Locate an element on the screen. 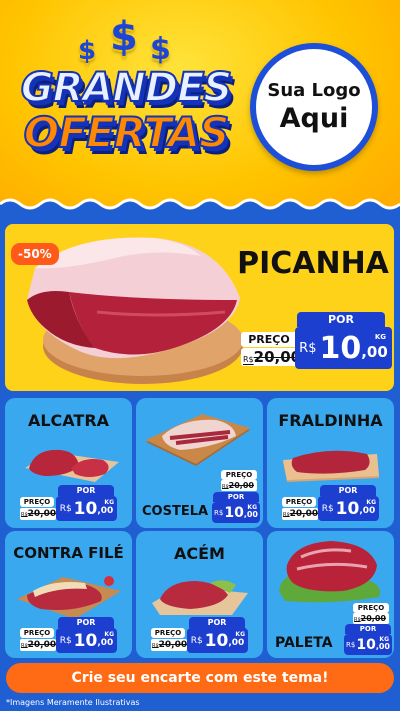 The image size is (400, 711). product-name: FRALDINHA is located at coordinates (330, 420).